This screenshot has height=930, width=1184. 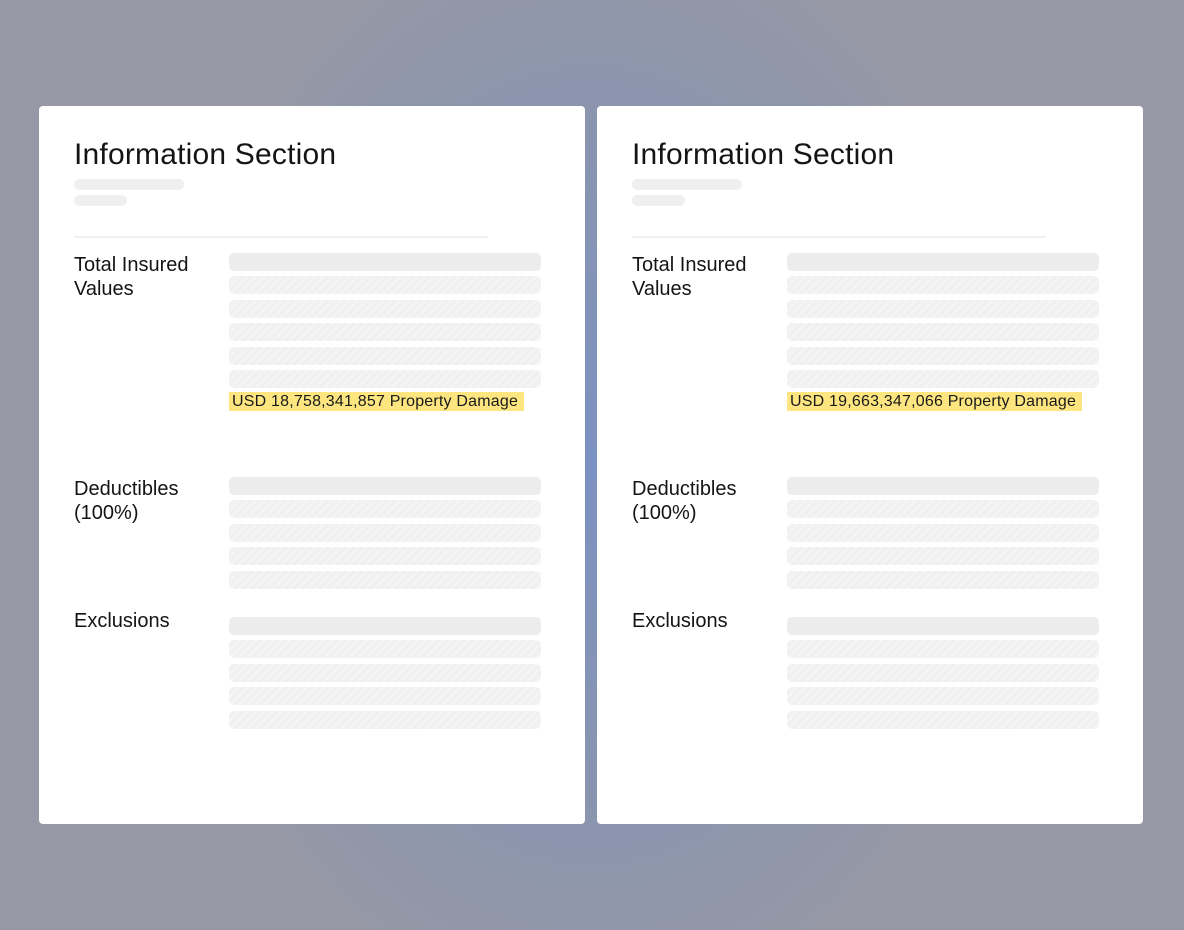 I want to click on highlighted-tiv-text: USD 19,663,347,066 Property Damage, so click(x=935, y=401).